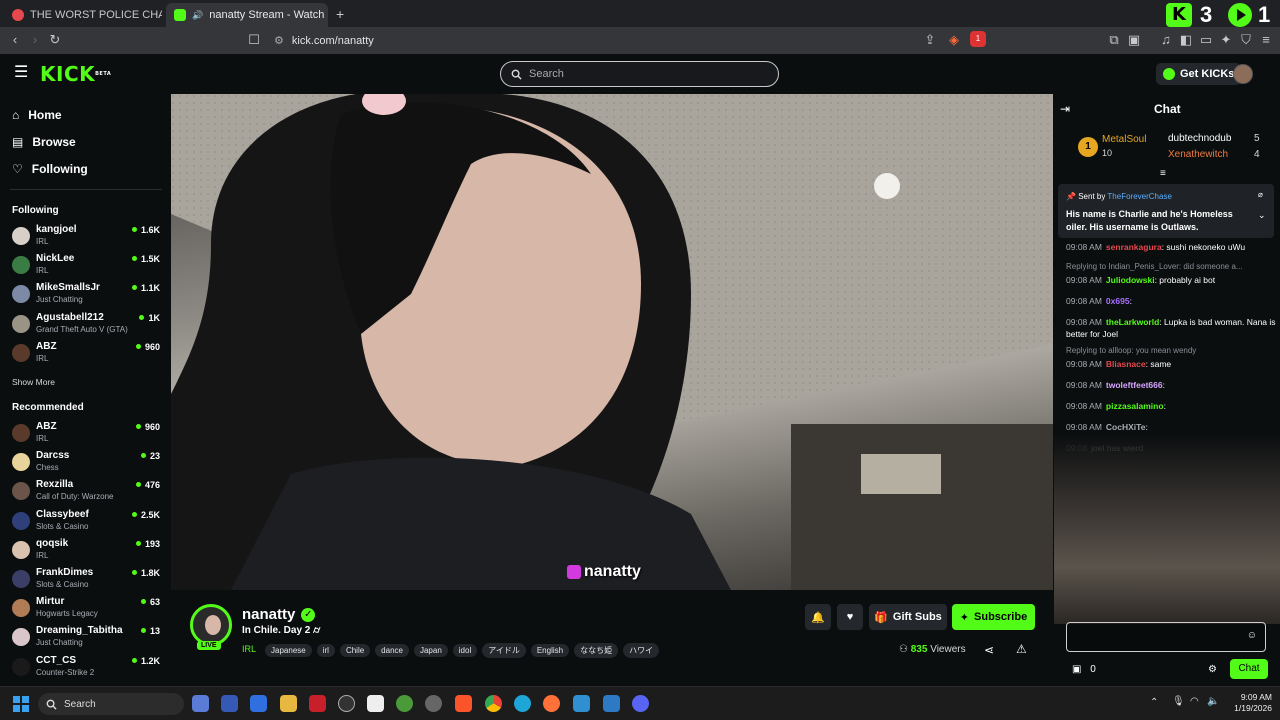 Image resolution: width=1280 pixels, height=720 pixels. I want to click on leaderboard-second-user: dubtechnodub, so click(1199, 138).